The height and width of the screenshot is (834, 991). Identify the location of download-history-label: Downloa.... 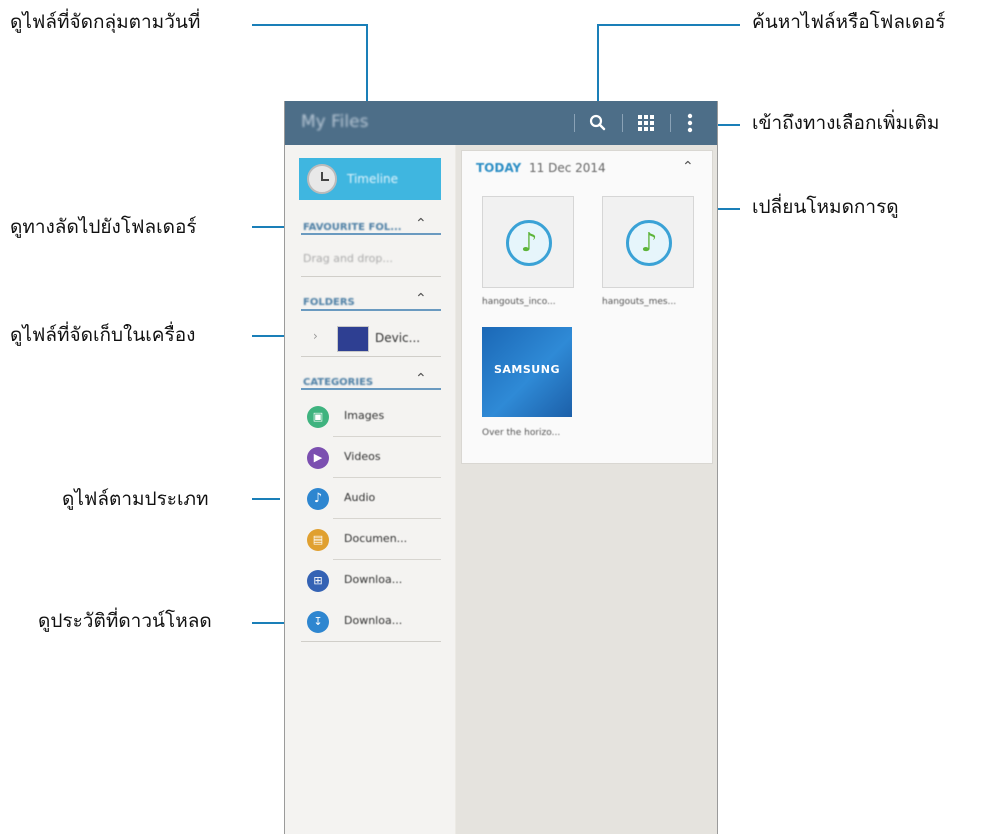
(373, 620).